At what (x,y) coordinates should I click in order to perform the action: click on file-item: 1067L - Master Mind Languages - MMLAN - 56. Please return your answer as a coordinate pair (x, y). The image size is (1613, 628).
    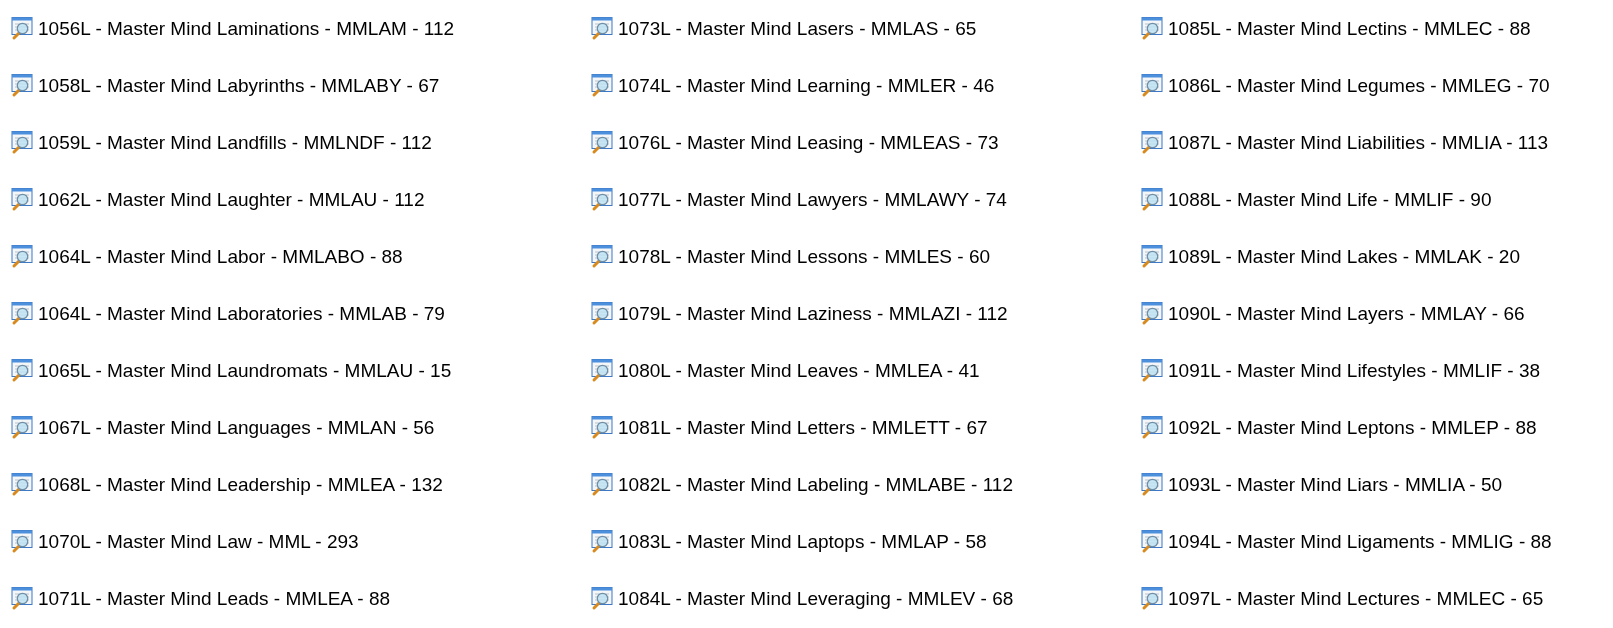
    Looking at the image, I should click on (222, 427).